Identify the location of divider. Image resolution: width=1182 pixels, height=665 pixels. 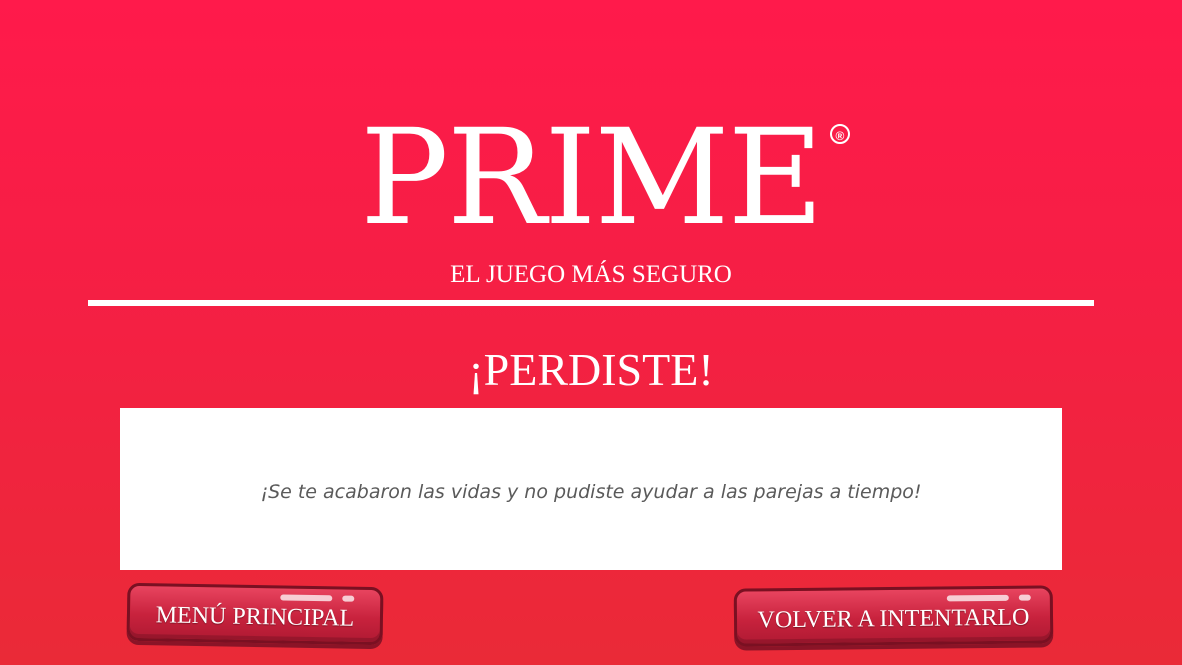
(591, 303).